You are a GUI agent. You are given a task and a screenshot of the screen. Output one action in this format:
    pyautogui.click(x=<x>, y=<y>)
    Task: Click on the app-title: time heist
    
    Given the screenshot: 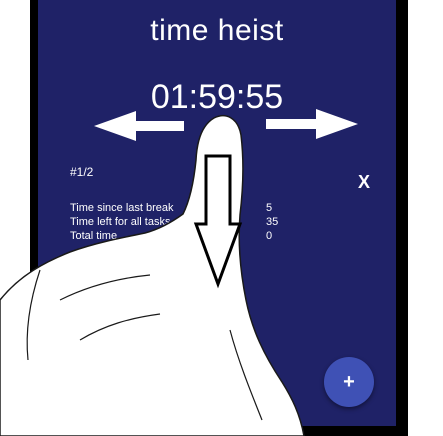 What is the action you would take?
    pyautogui.click(x=217, y=30)
    